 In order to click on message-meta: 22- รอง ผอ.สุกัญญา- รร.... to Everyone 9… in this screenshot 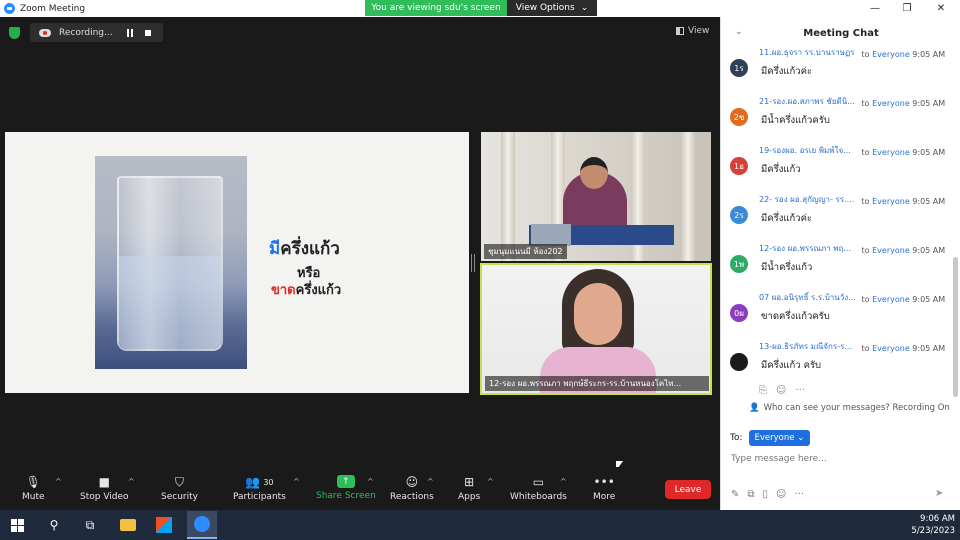, I will do `click(855, 199)`.